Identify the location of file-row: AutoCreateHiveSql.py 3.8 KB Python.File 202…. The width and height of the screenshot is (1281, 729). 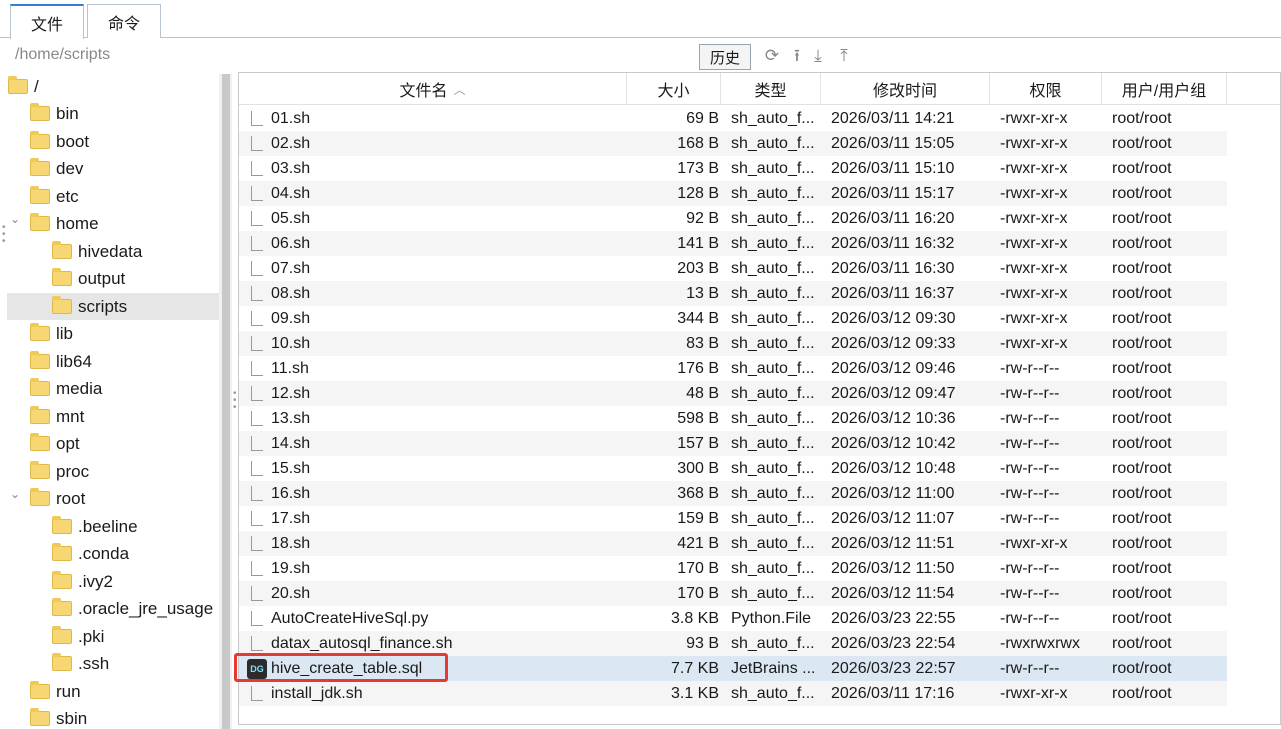
(733, 618).